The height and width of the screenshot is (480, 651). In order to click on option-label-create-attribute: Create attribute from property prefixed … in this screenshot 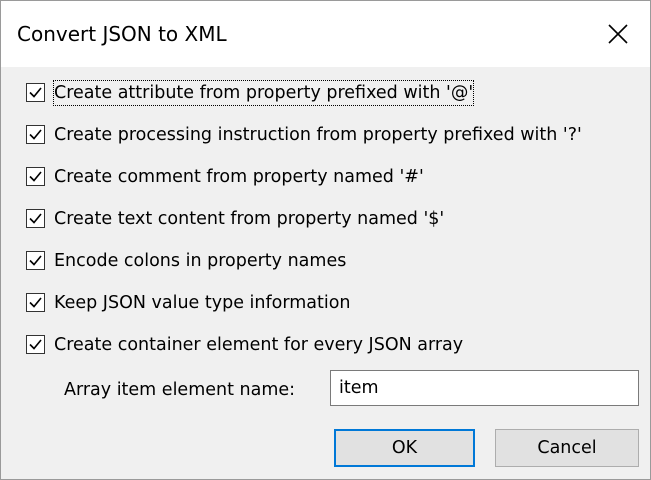, I will do `click(263, 93)`.